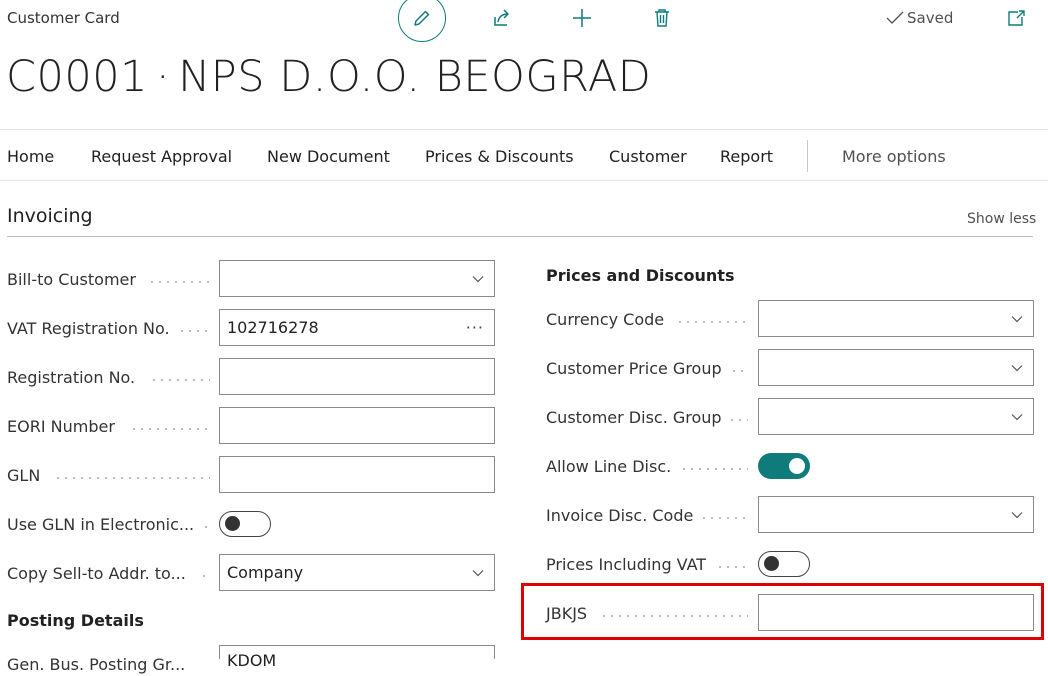  I want to click on registration-no-field, so click(357, 376).